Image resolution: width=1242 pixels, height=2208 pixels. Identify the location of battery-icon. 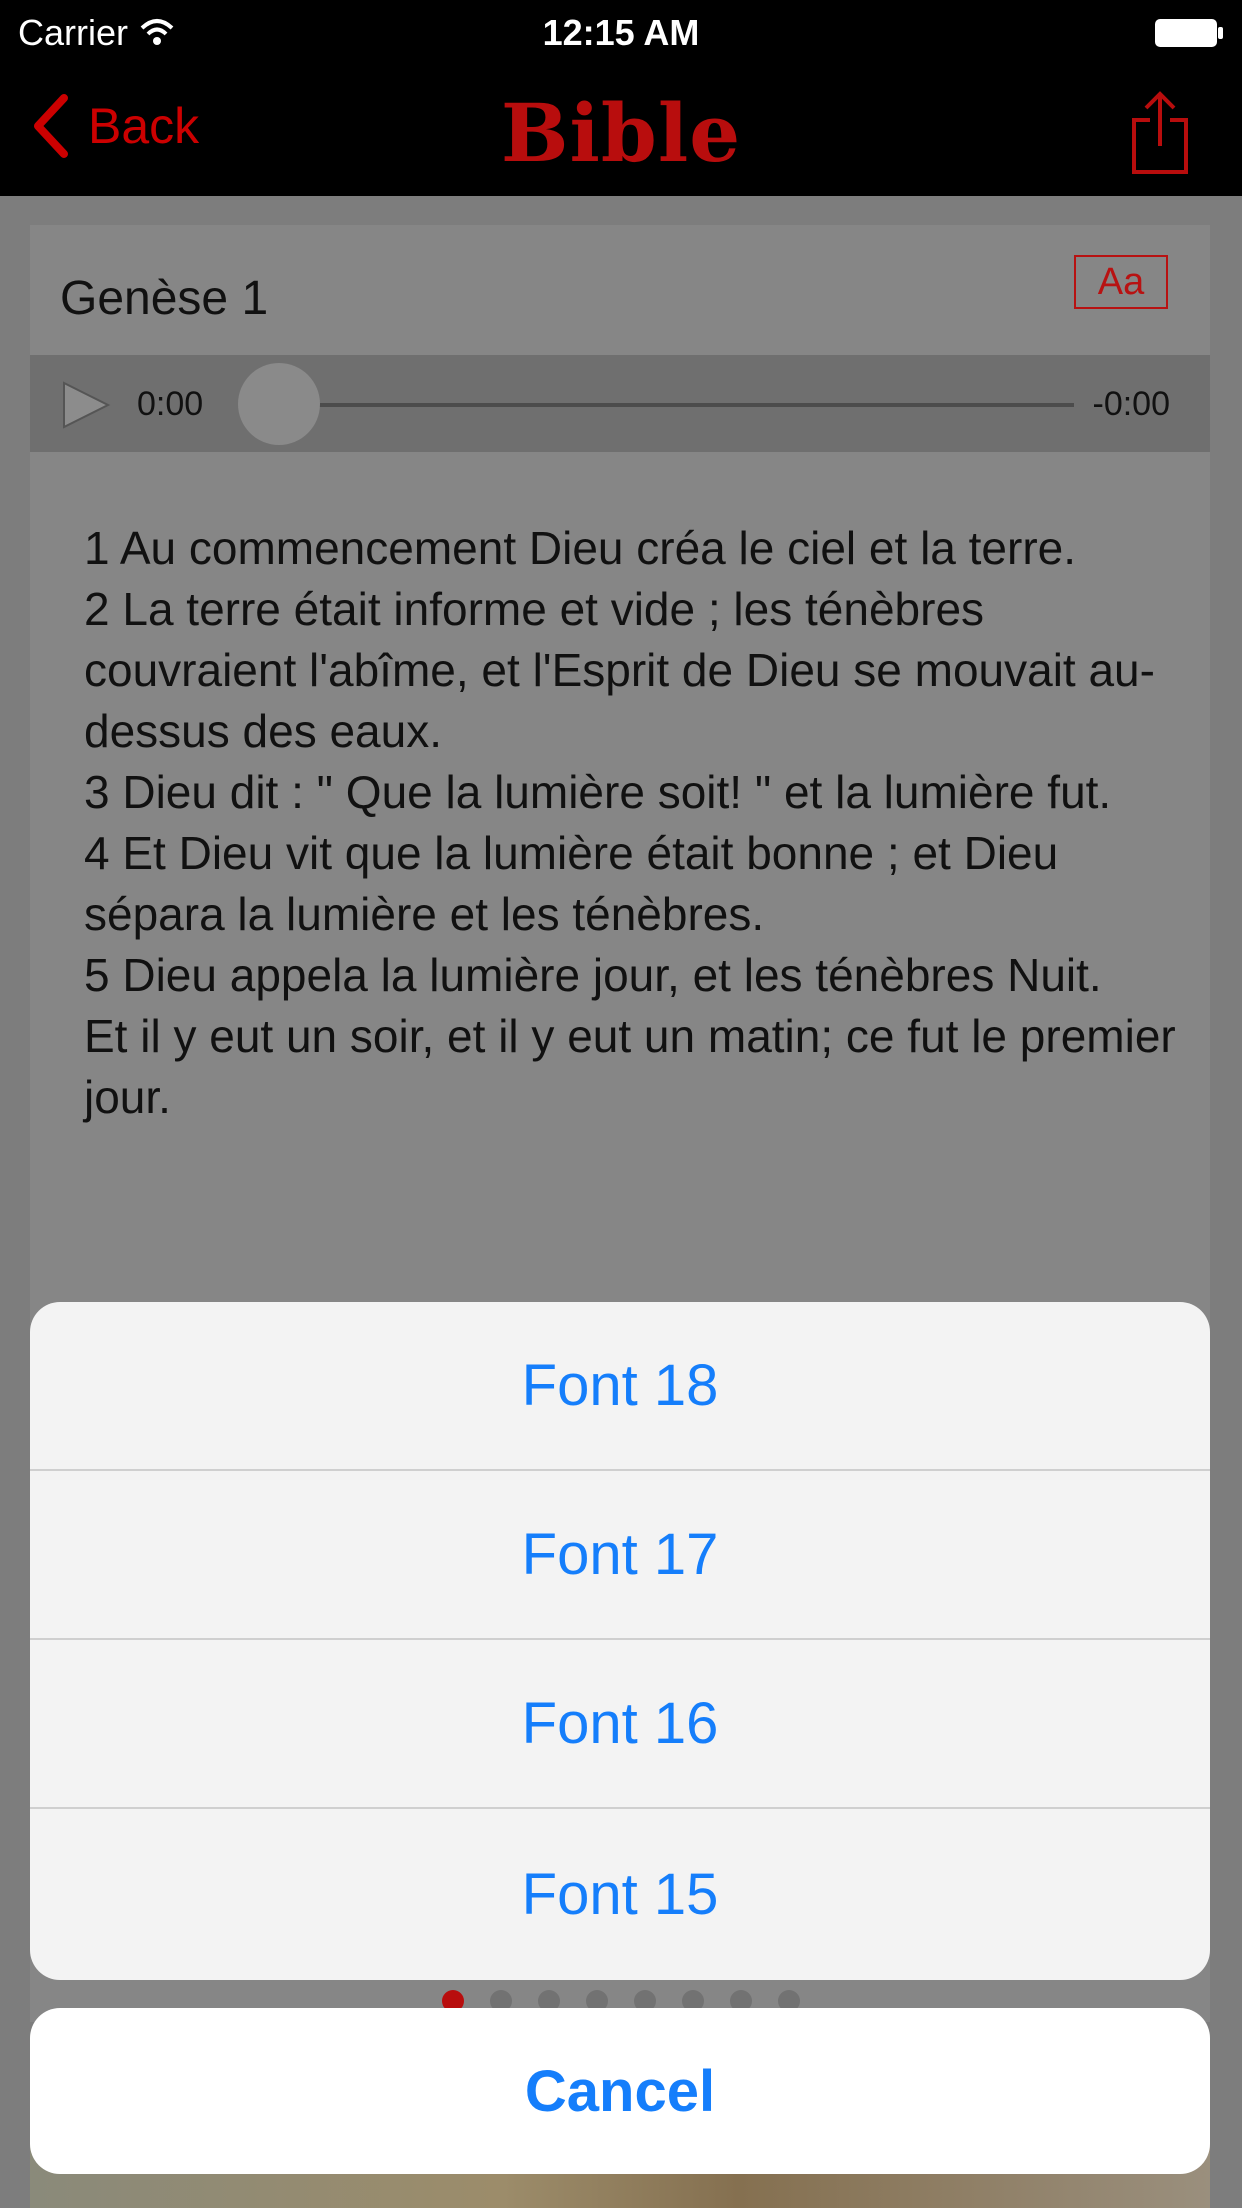
(1189, 33).